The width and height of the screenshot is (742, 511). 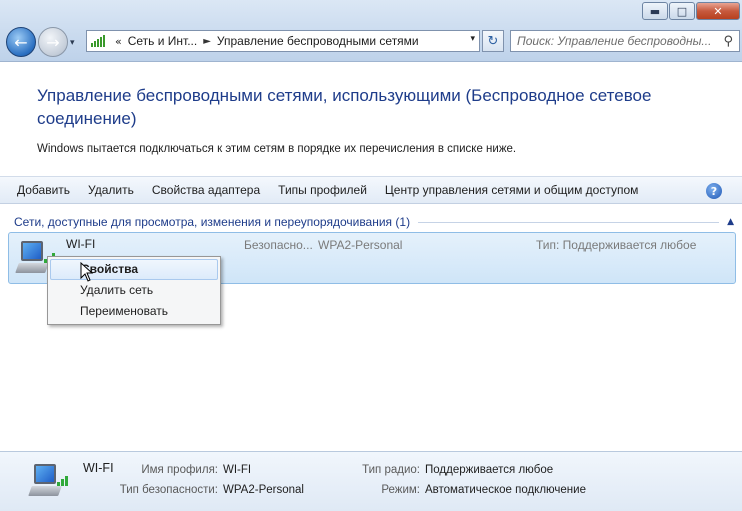 I want to click on mode-value: Автоматическое подключение, so click(x=505, y=490).